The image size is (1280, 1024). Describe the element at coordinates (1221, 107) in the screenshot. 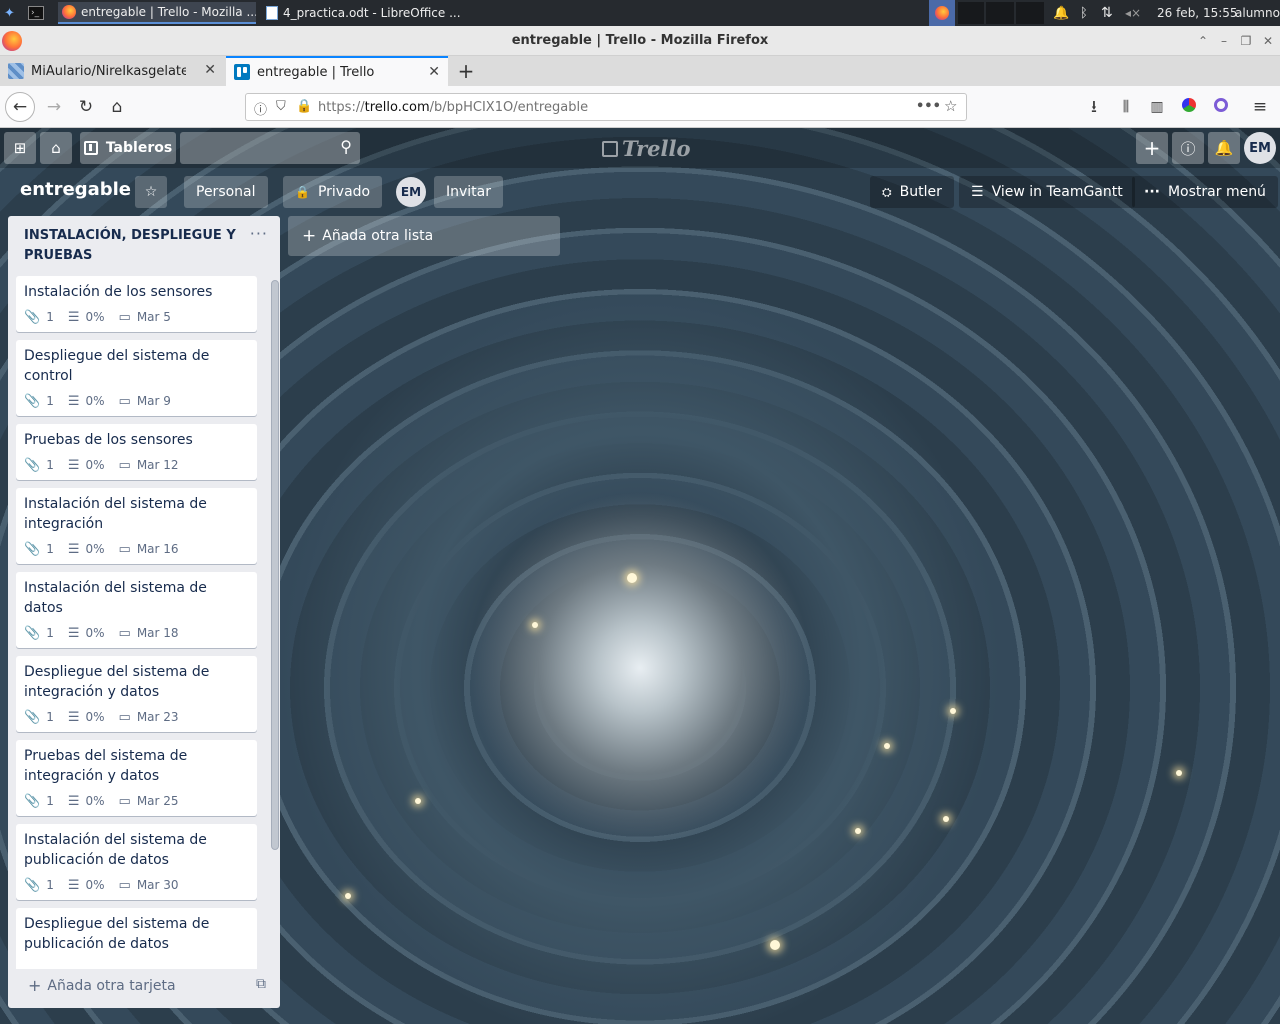

I see `sync-icon` at that location.